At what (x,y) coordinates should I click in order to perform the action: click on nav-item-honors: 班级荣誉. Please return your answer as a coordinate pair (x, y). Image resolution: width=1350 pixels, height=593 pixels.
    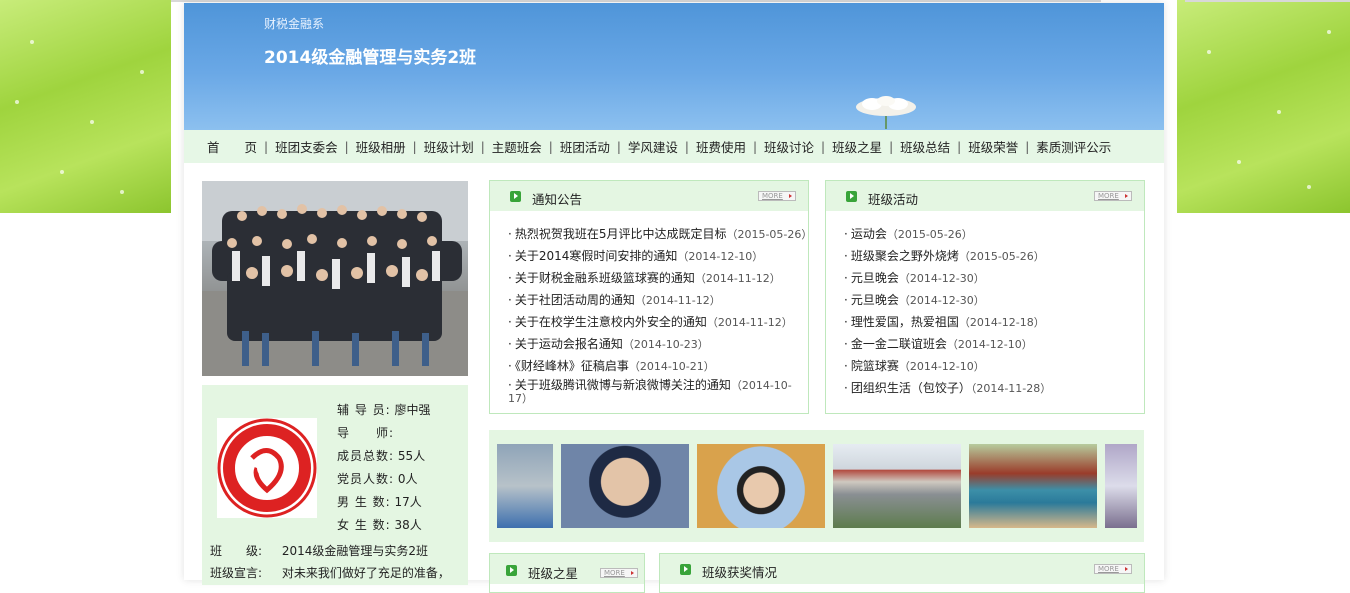
    Looking at the image, I should click on (993, 146).